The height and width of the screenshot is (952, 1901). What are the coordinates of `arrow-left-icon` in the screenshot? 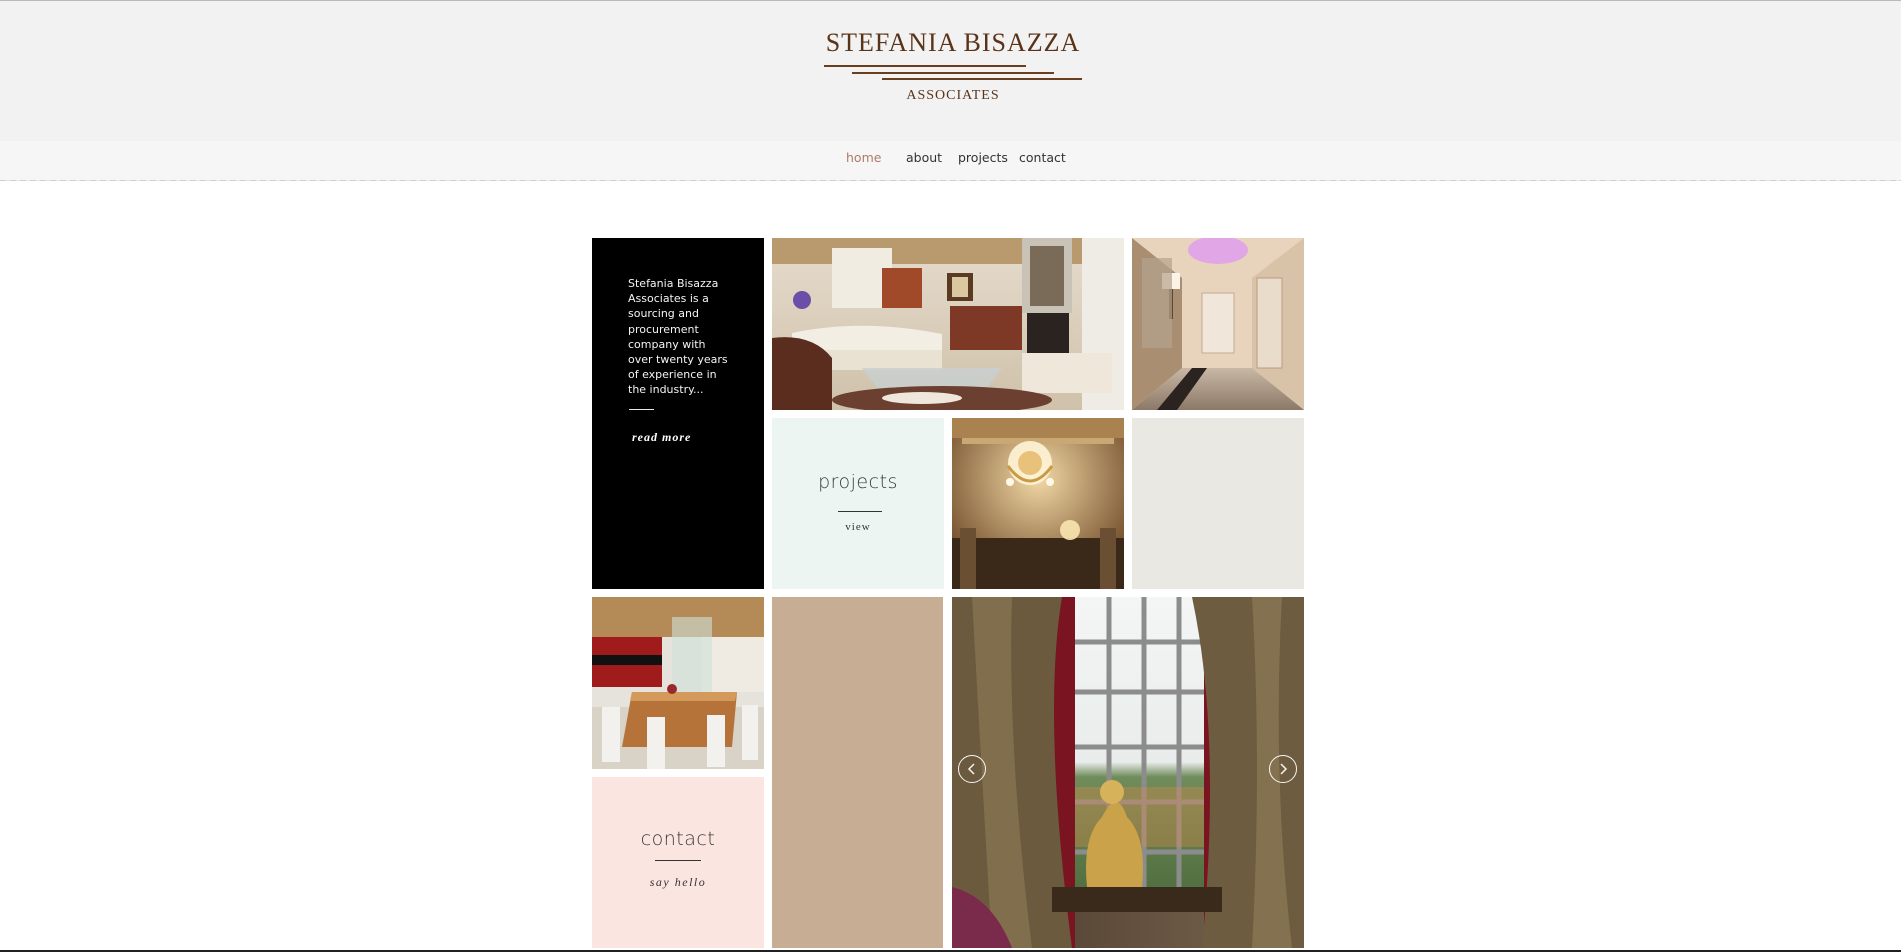 It's located at (972, 769).